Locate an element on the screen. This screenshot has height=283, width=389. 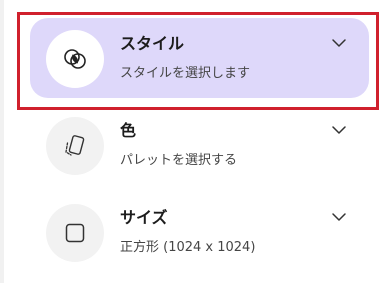
size-option-subtitle: 正方形 (1024 x 1024) is located at coordinates (188, 247).